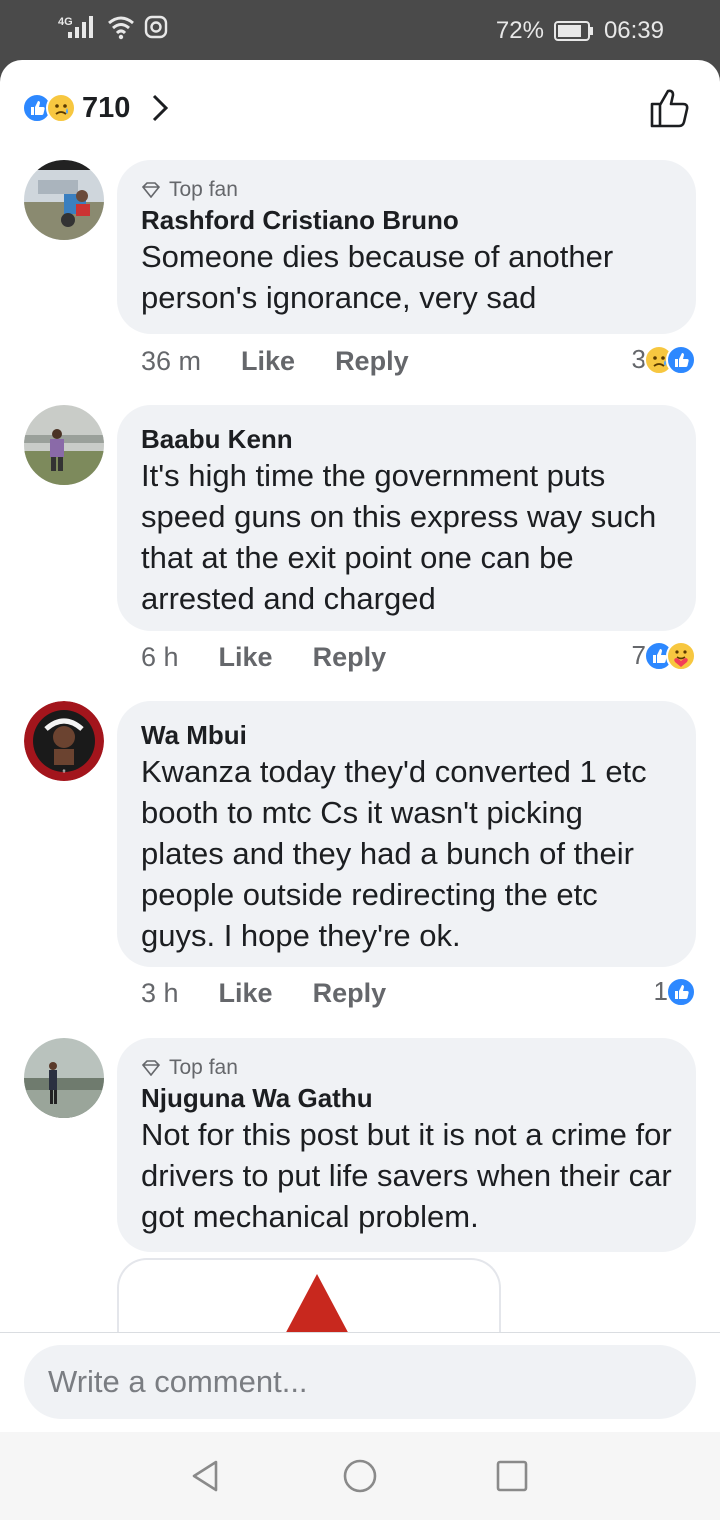 This screenshot has height=1520, width=720. Describe the element at coordinates (406, 1098) in the screenshot. I see `commenter-name: Njuguna Wa Gathu` at that location.